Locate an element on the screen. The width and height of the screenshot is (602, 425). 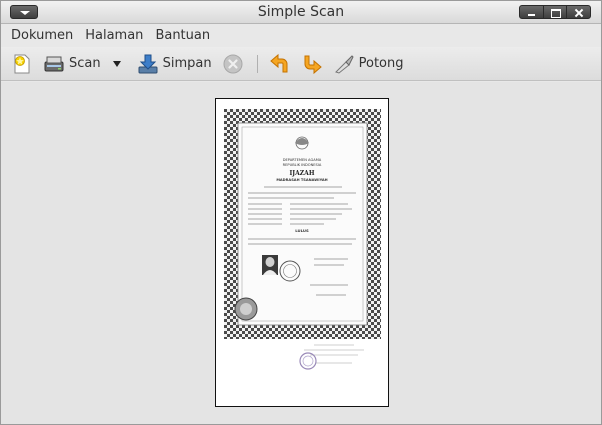
cert-country: REPUBLIK INDONESIA is located at coordinates (302, 165).